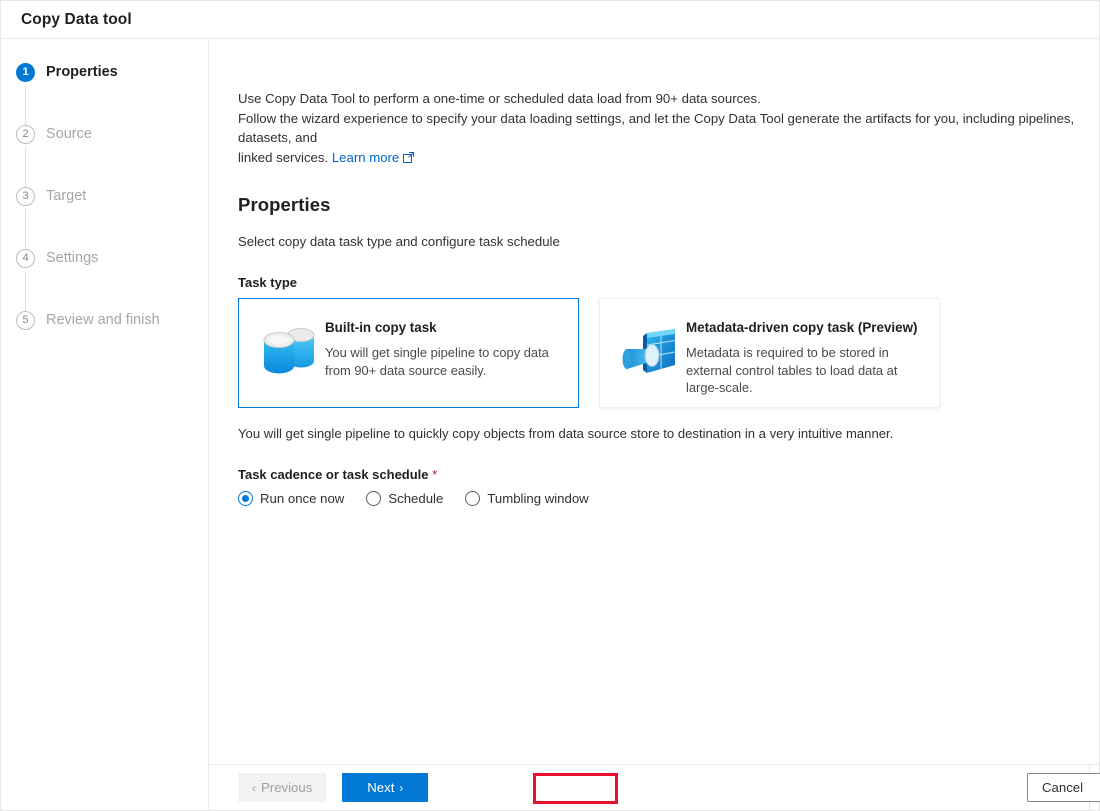 This screenshot has width=1100, height=811. Describe the element at coordinates (104, 340) in the screenshot. I see `sidebar-step-review-and-finish: 5 Review and finish` at that location.